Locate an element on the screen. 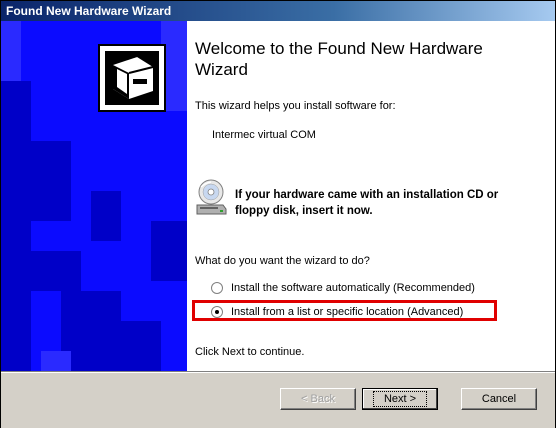 Image resolution: width=556 pixels, height=428 pixels. device-name: Intermec virtual COM is located at coordinates (264, 135).